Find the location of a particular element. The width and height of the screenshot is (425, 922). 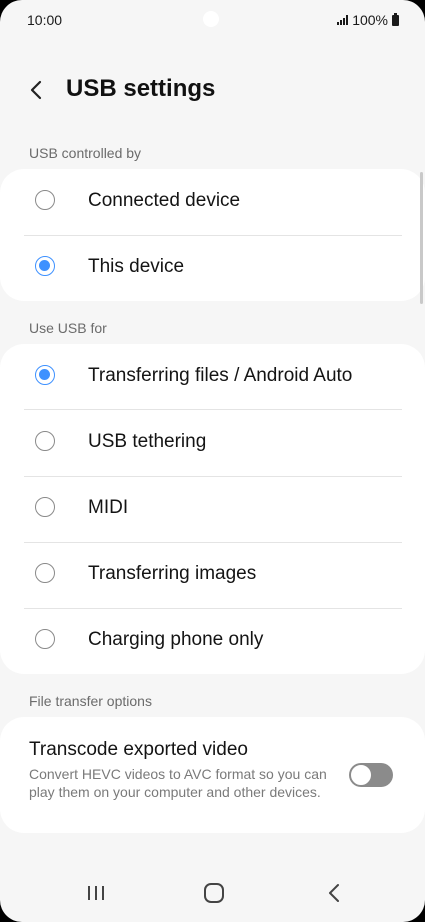

camera-cutout is located at coordinates (211, 19).